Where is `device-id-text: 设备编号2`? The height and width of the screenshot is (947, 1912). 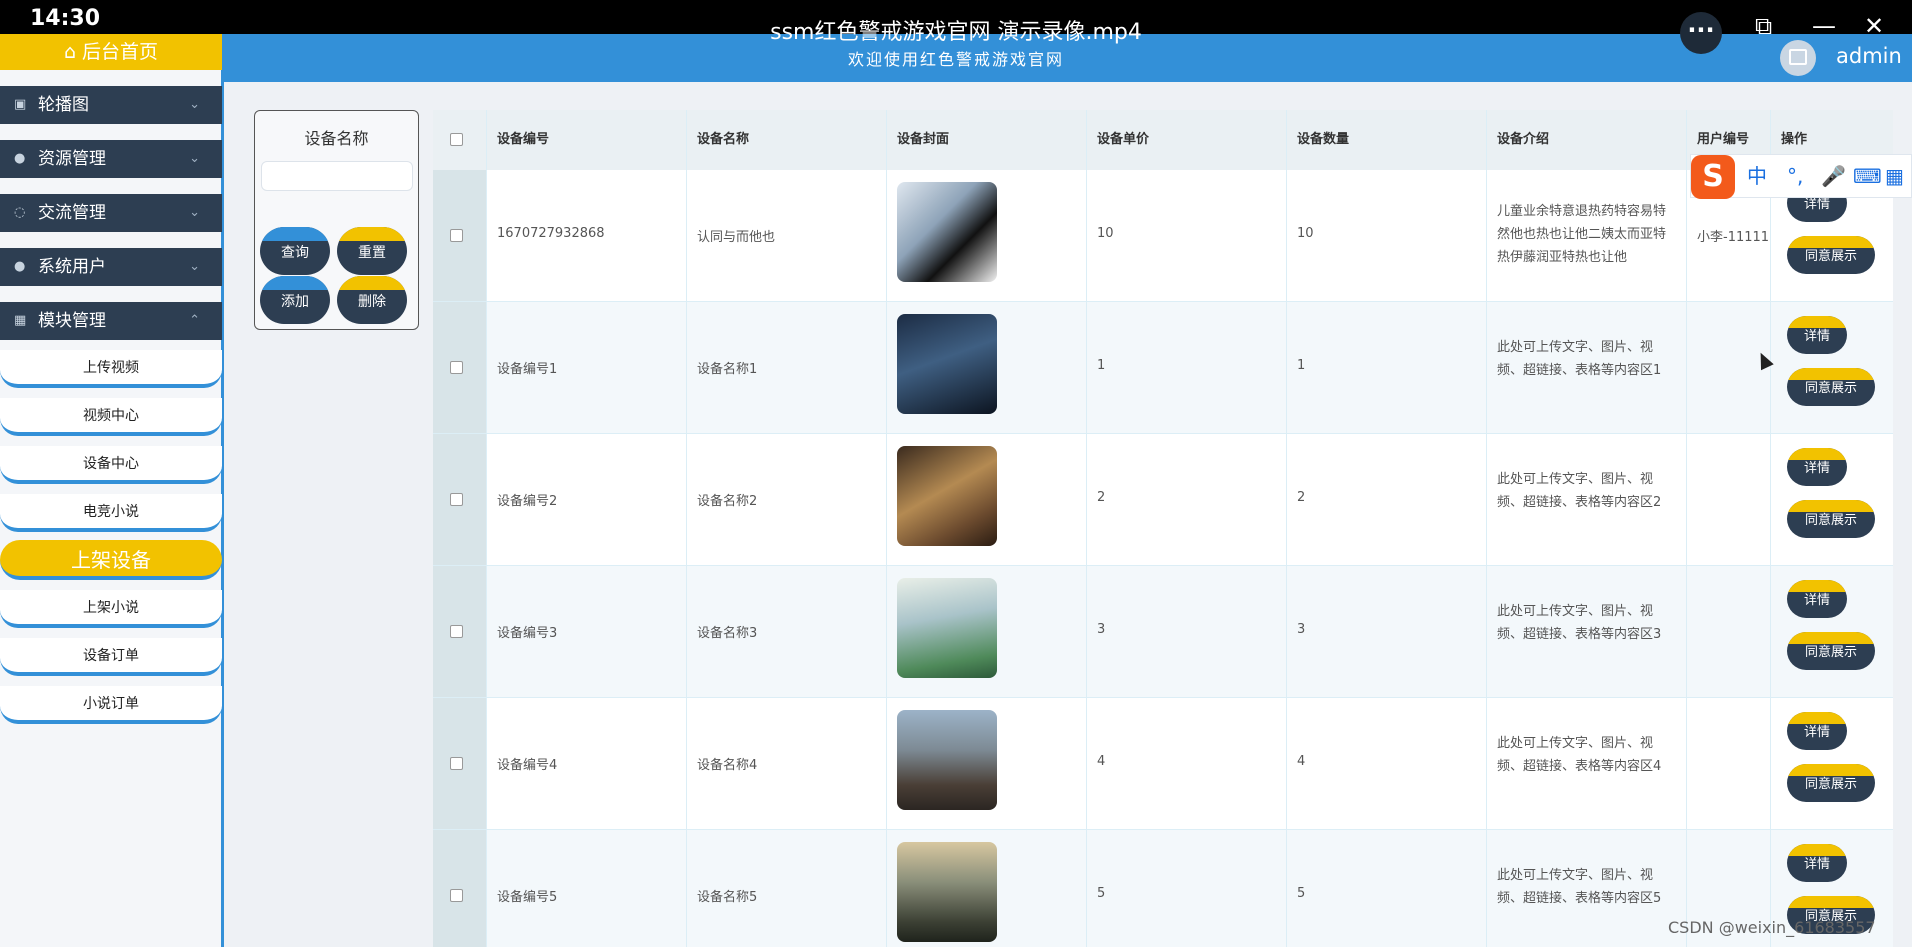
device-id-text: 设备编号2 is located at coordinates (527, 501).